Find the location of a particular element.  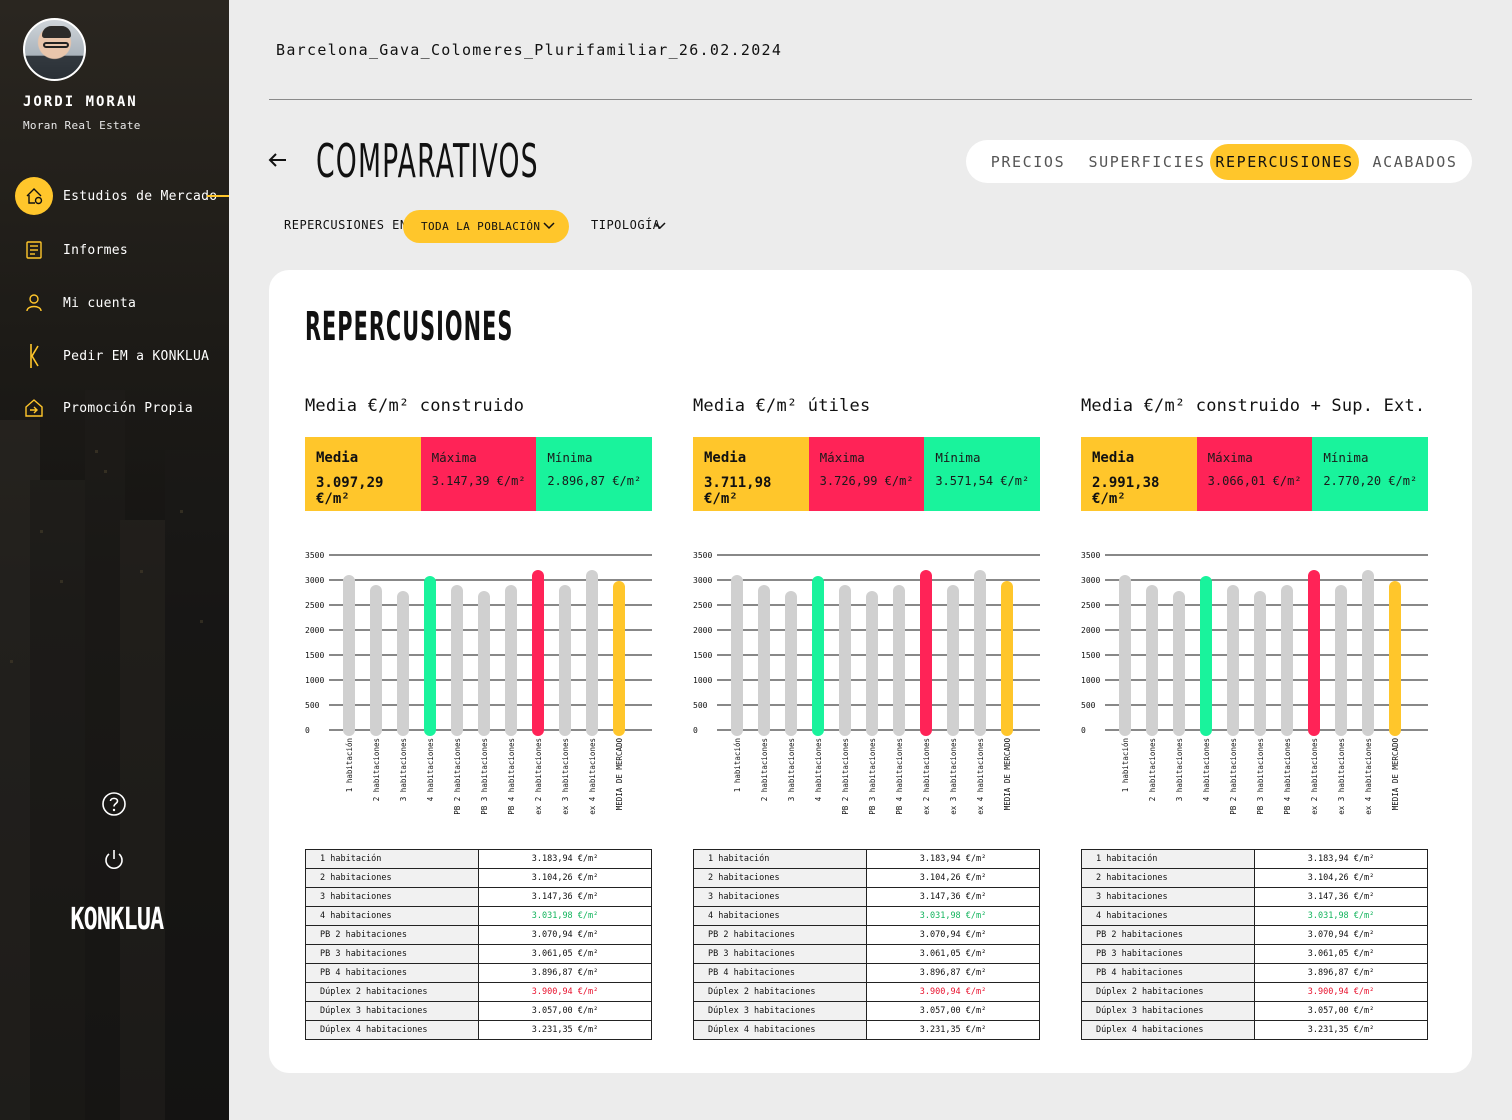

sidebar-item-promocion-propia: Promoción Propia is located at coordinates (104, 408).